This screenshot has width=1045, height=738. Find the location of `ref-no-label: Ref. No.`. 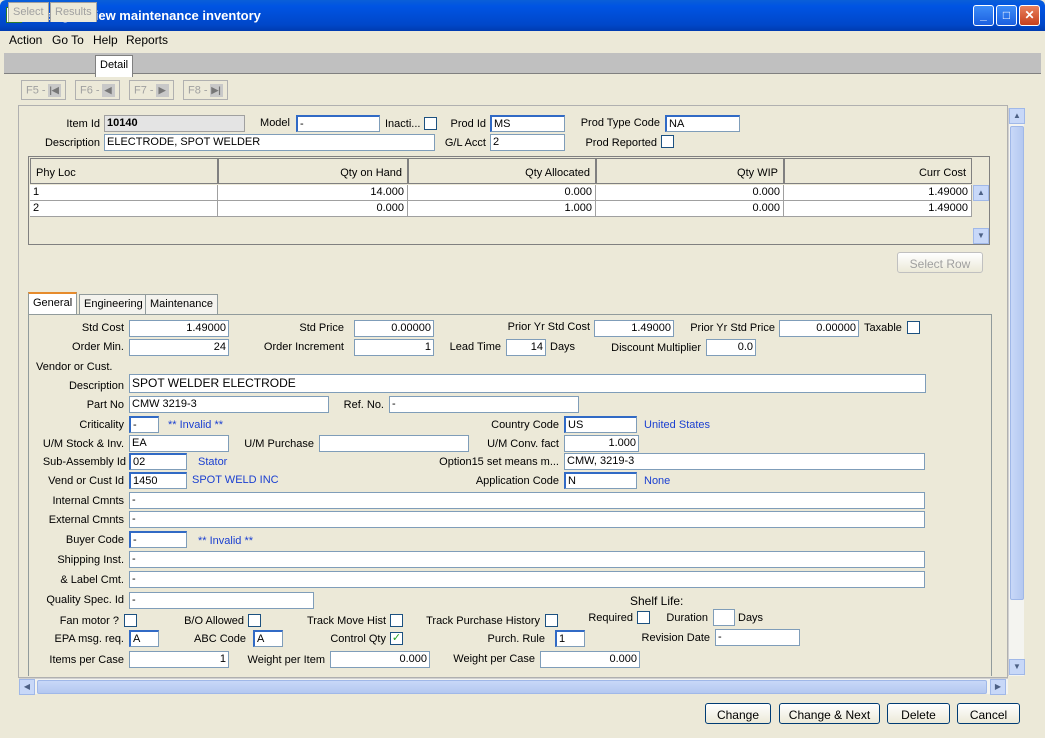

ref-no-label: Ref. No. is located at coordinates (363, 405).